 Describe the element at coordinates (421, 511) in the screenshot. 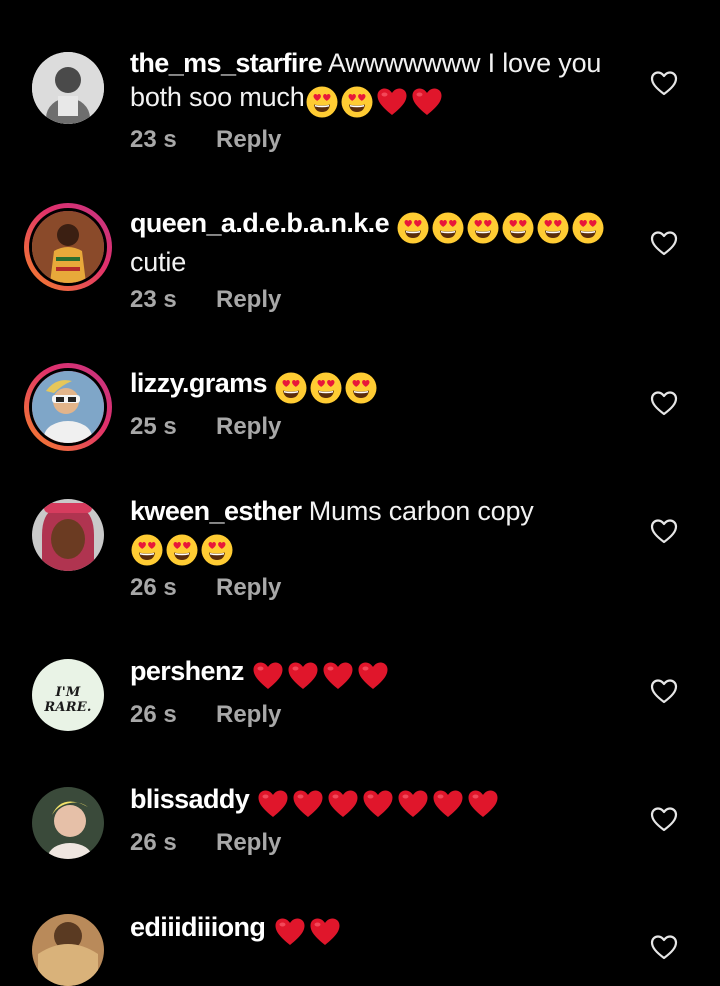

I see `comment-body: Mums carbon copy` at that location.